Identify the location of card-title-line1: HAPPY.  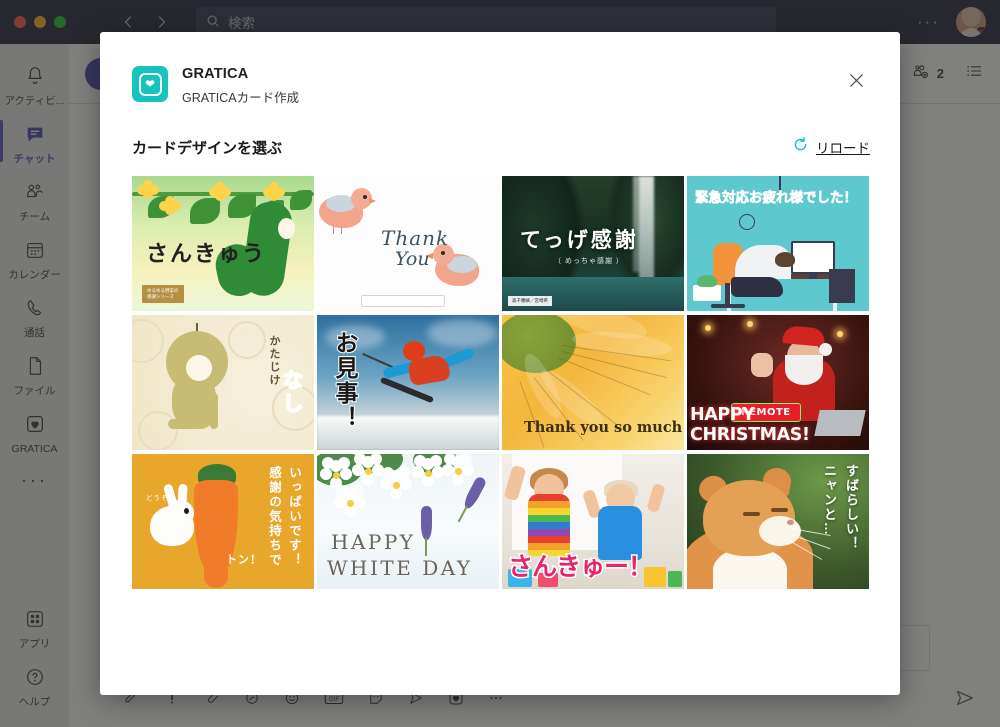
(373, 542).